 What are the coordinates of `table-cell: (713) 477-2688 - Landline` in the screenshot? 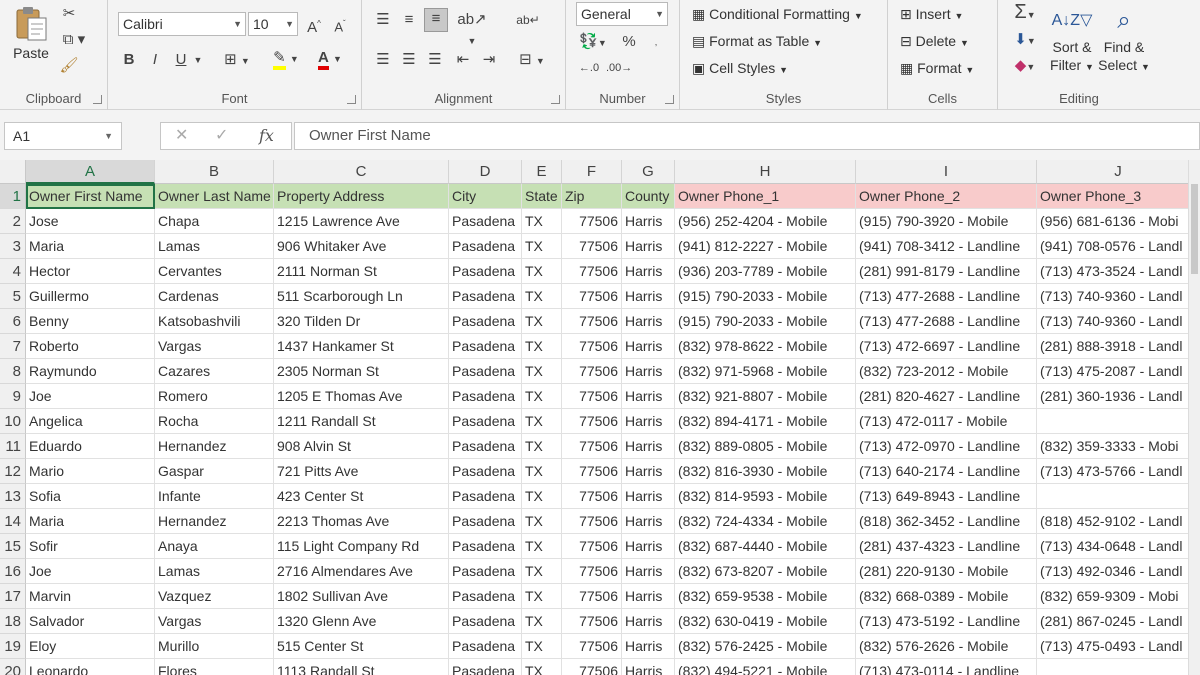 It's located at (946, 296).